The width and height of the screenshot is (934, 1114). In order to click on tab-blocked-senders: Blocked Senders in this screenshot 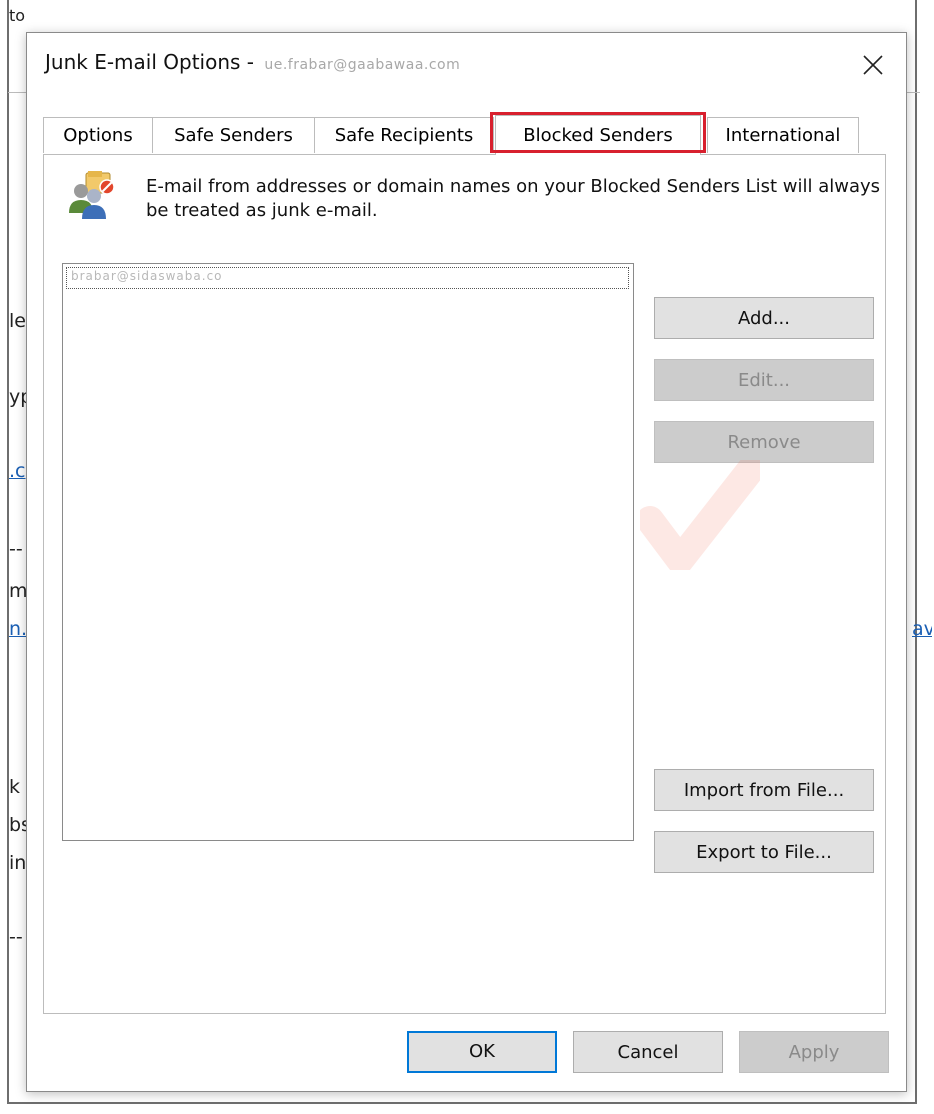, I will do `click(598, 133)`.